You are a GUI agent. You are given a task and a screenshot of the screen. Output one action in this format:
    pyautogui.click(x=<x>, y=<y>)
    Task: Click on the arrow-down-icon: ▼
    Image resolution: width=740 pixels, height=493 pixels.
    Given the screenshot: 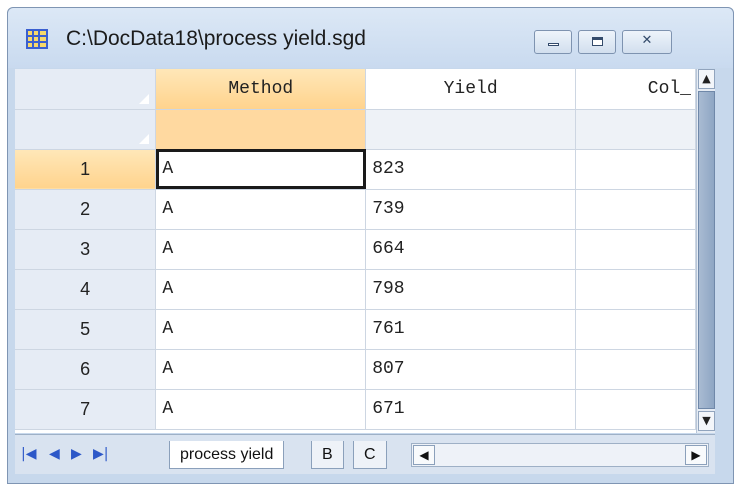 What is the action you would take?
    pyautogui.click(x=706, y=420)
    